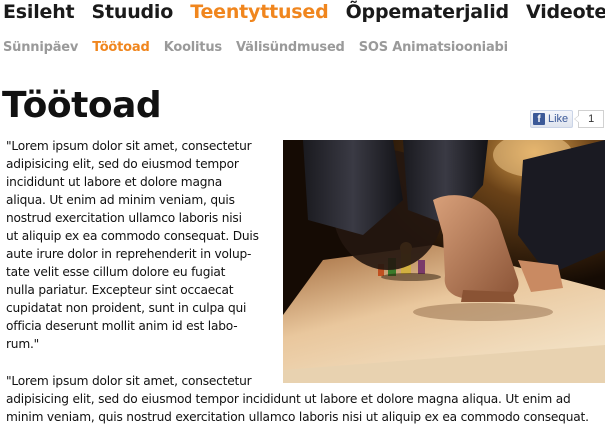 Image resolution: width=605 pixels, height=431 pixels. I want to click on nav-item-oppematerjalid: Õppematerjalid, so click(428, 12).